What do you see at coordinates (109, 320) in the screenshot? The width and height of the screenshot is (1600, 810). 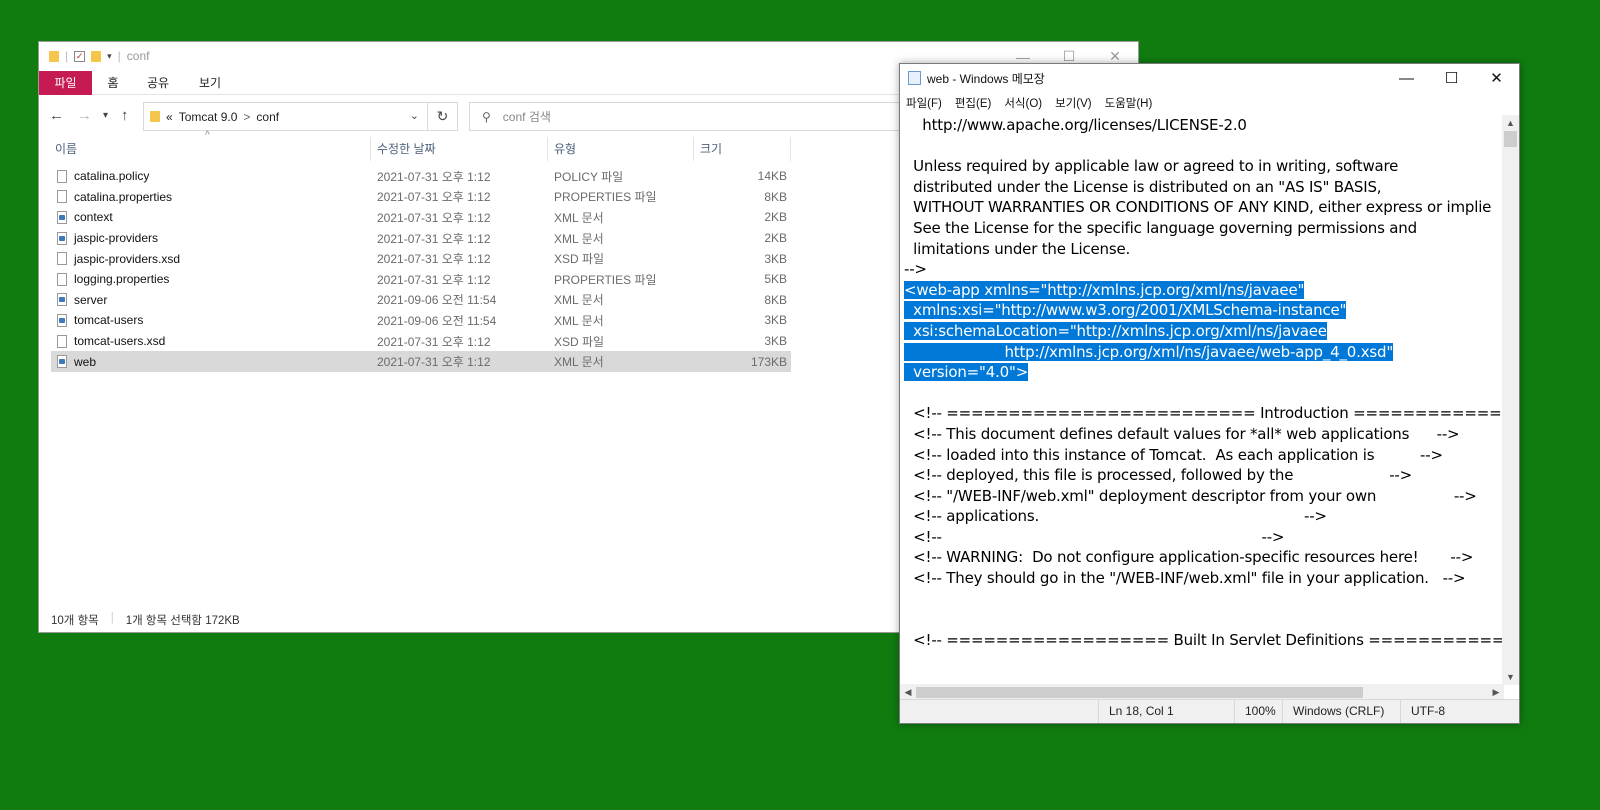 I see `file-name: tomcat-users` at bounding box center [109, 320].